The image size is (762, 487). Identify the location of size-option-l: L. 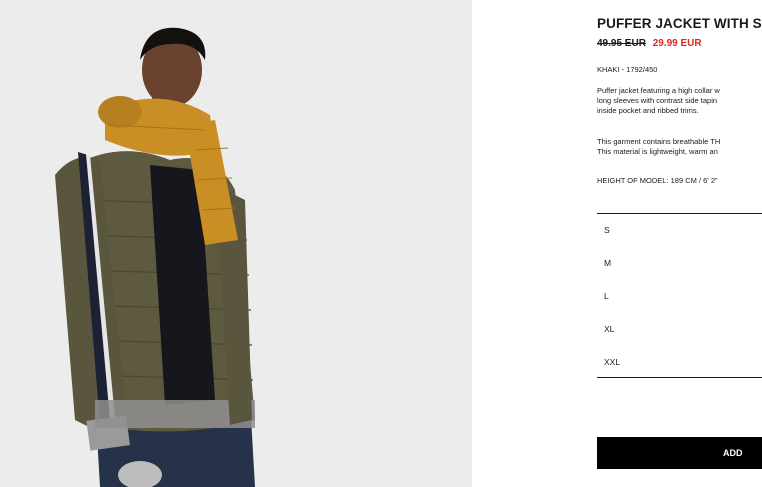
(679, 296).